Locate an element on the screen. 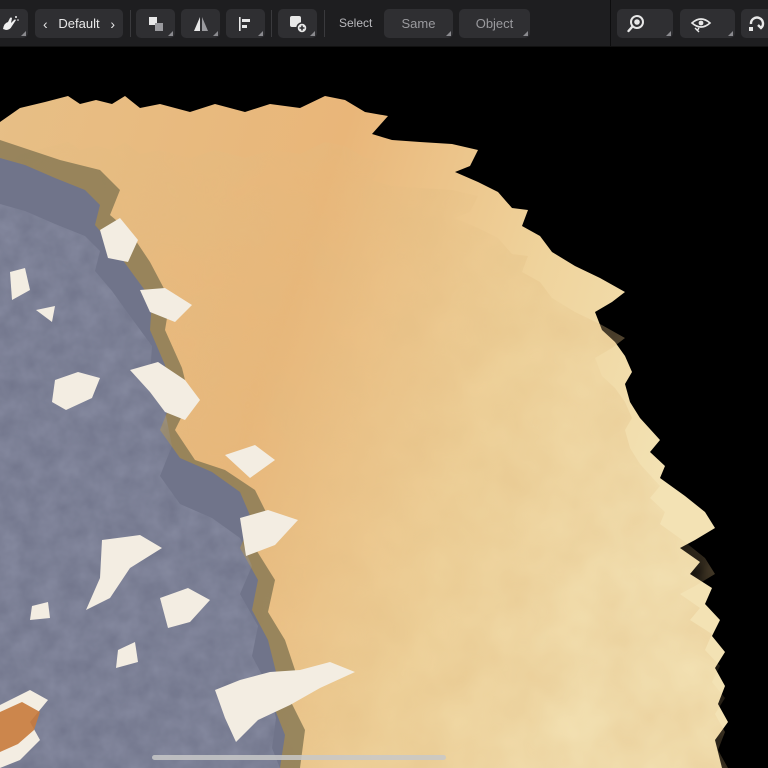  preset-selector: ‹ Default › is located at coordinates (79, 23).